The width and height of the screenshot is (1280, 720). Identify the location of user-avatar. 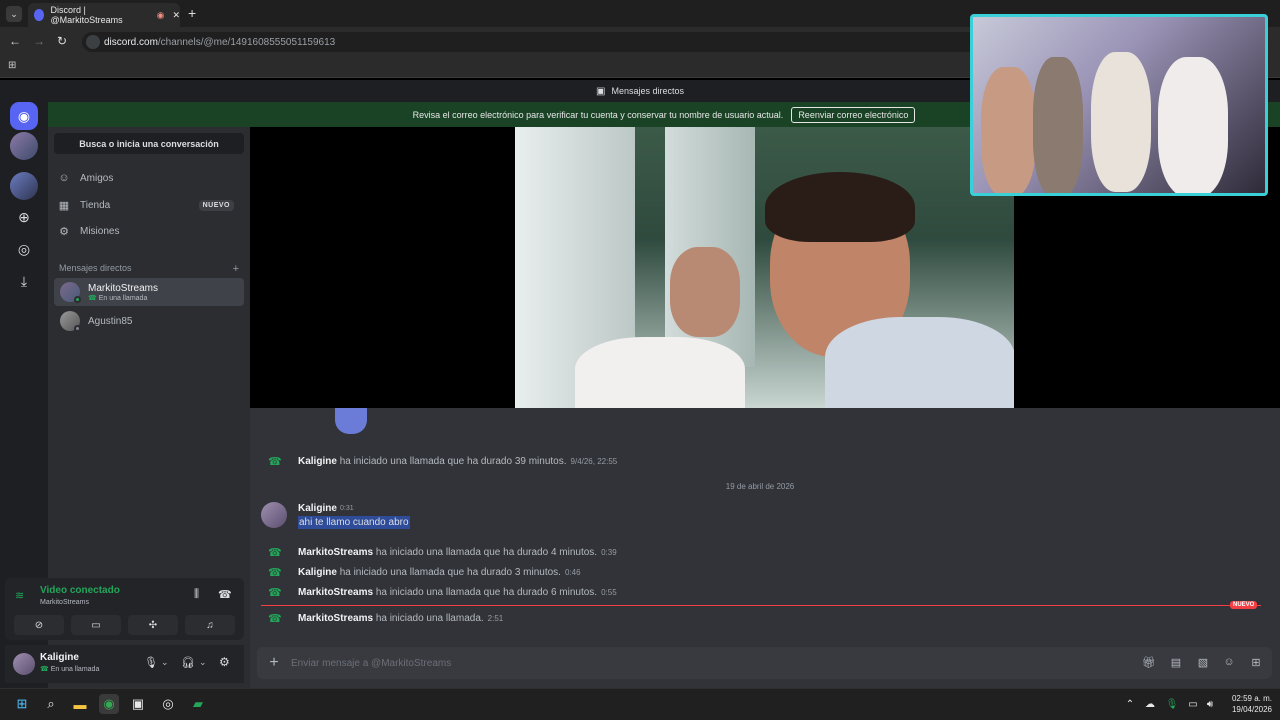
(24, 664).